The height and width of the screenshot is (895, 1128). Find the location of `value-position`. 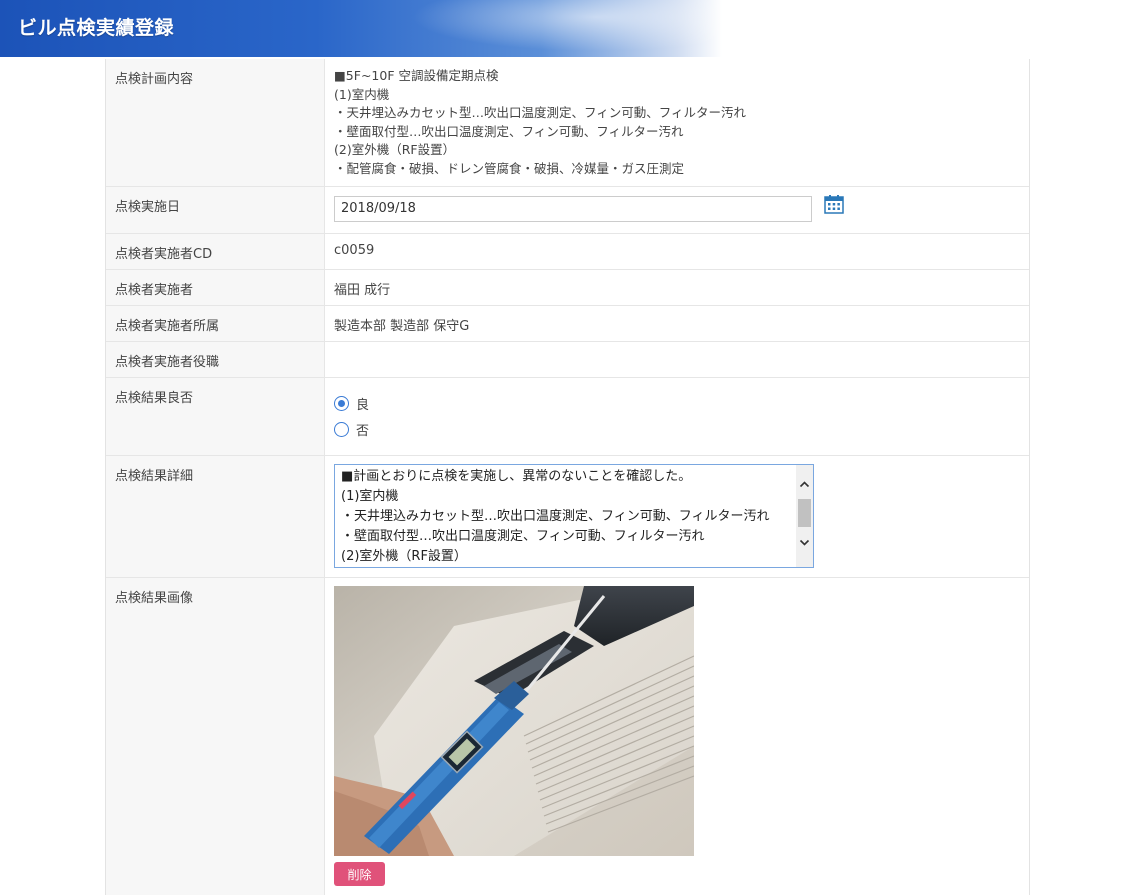

value-position is located at coordinates (677, 359).